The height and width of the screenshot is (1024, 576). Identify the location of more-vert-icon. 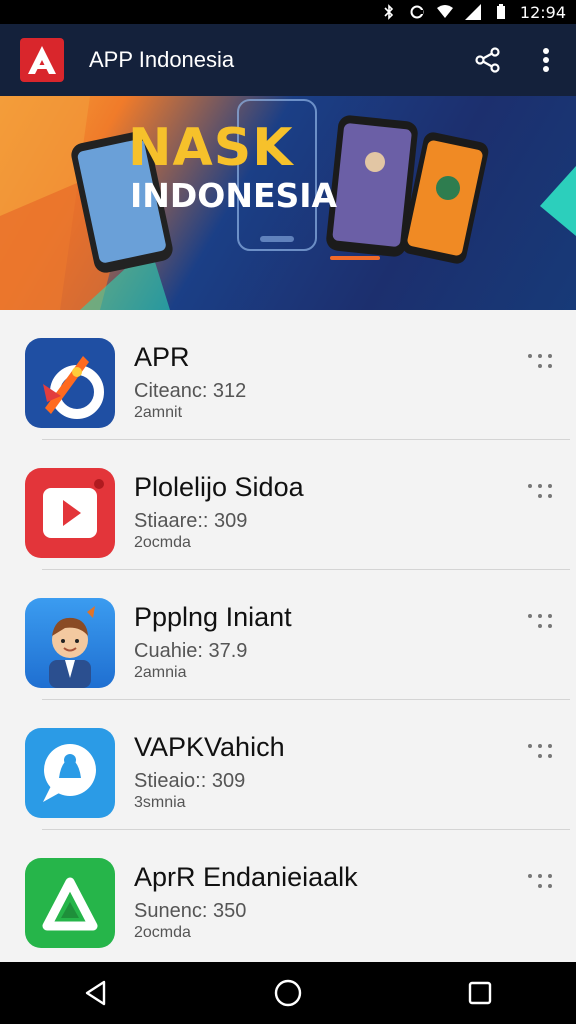
(546, 60).